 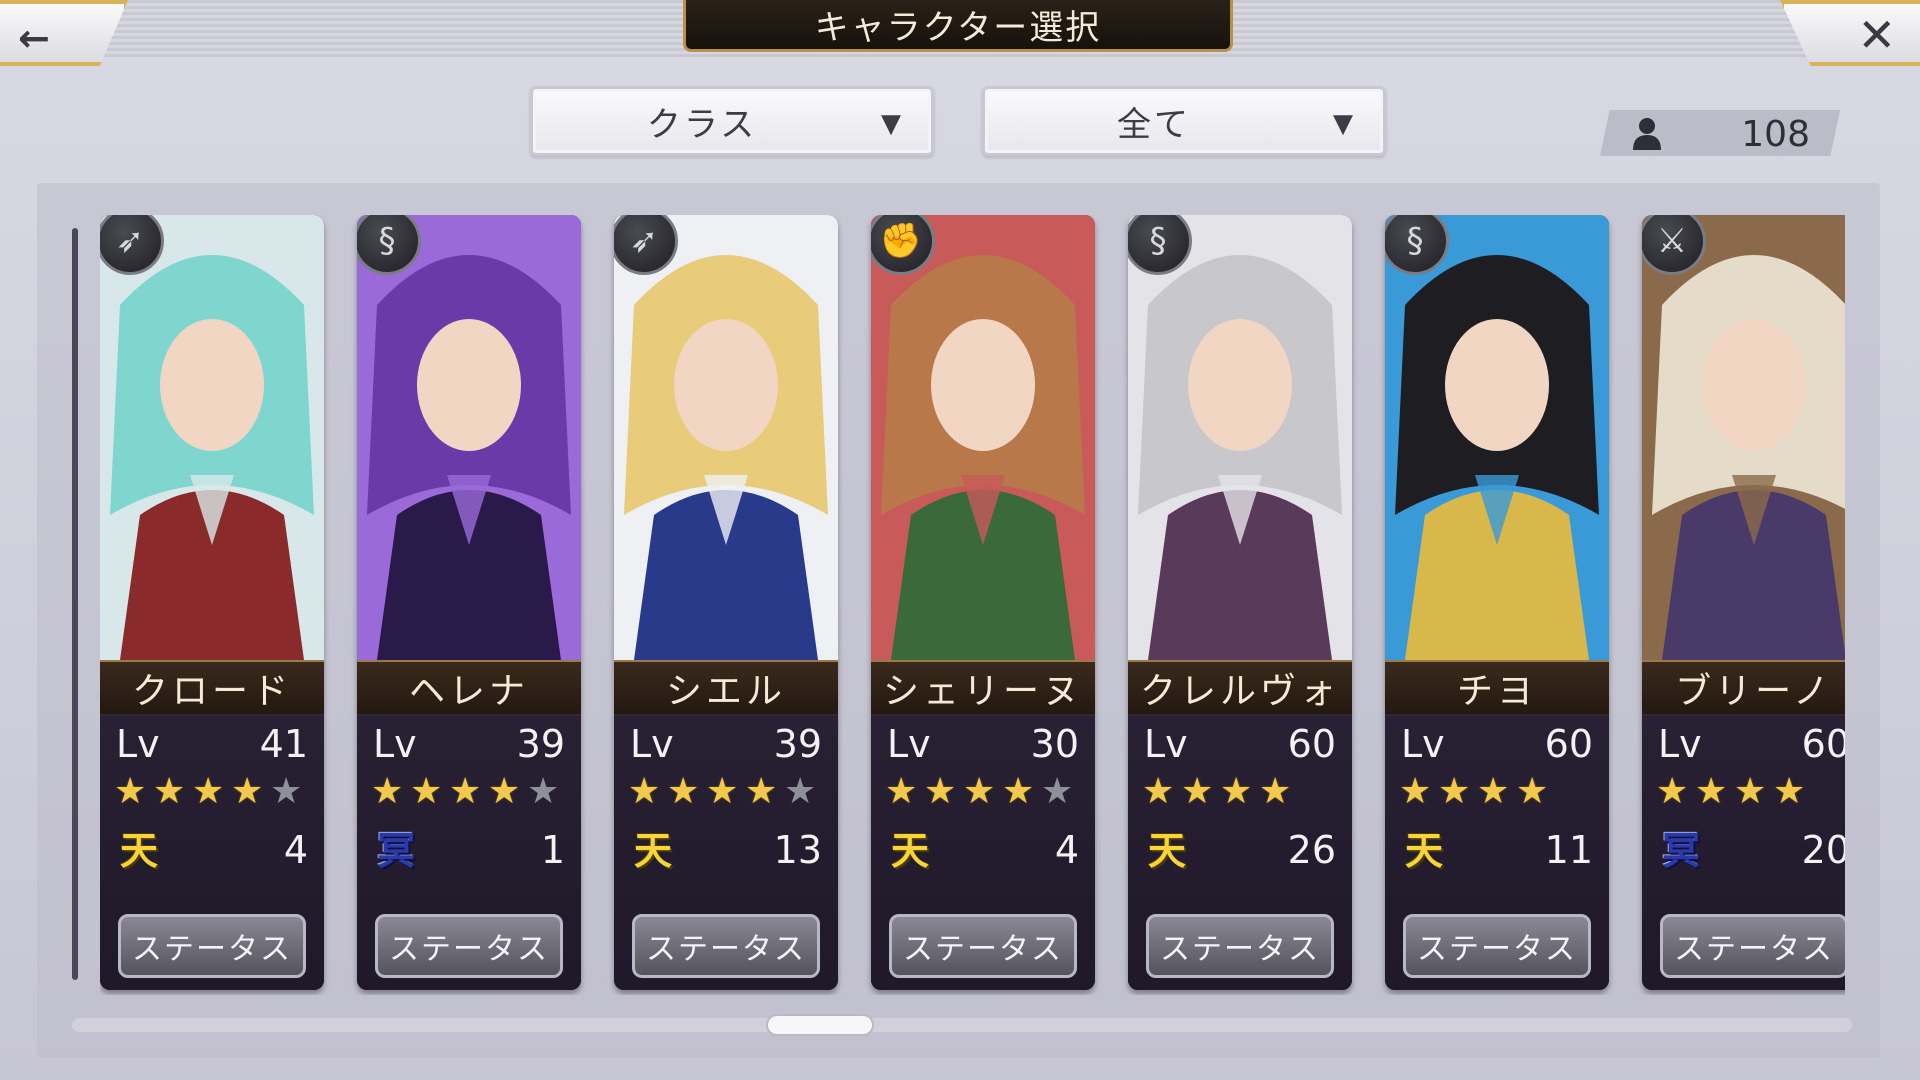 What do you see at coordinates (1720, 133) in the screenshot?
I see `unit-count-box: 108` at bounding box center [1720, 133].